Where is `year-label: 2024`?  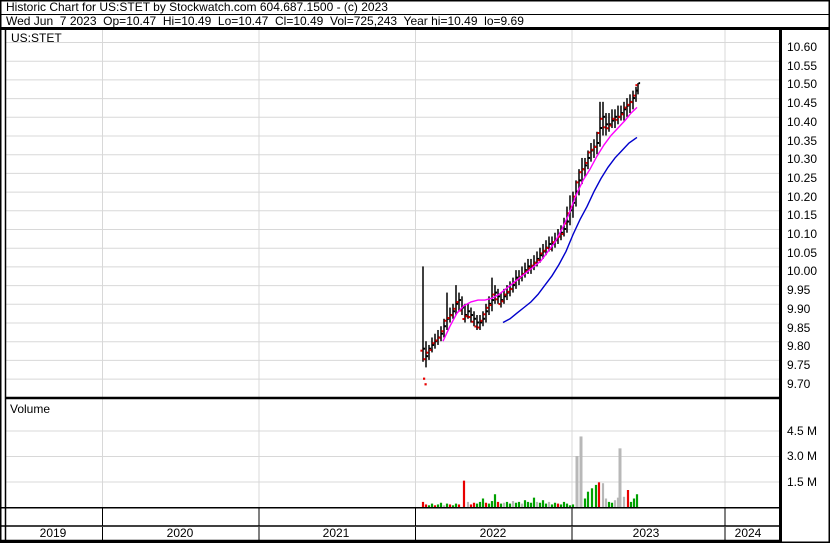
year-label: 2024 is located at coordinates (748, 533).